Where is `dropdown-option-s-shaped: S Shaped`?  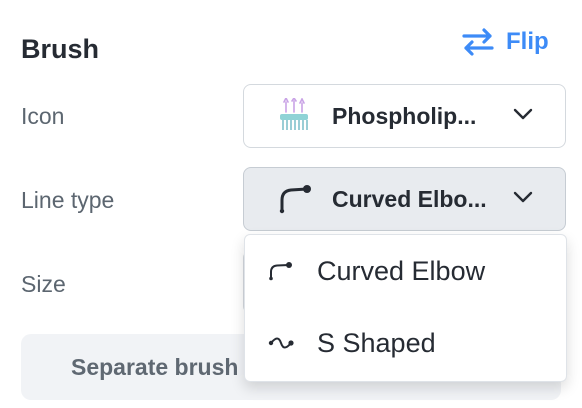
dropdown-option-s-shaped: S Shaped is located at coordinates (405, 343).